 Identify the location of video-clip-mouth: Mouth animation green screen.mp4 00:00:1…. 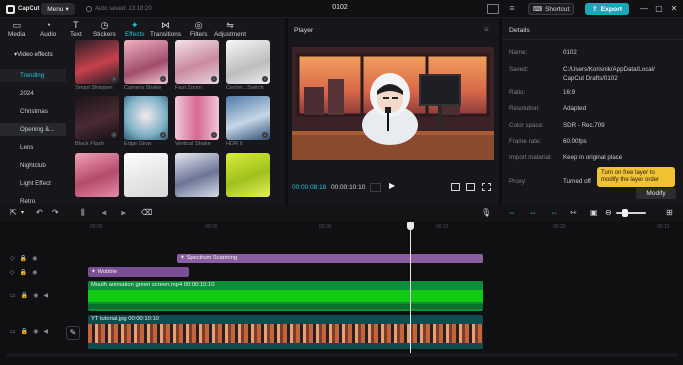
(285, 296).